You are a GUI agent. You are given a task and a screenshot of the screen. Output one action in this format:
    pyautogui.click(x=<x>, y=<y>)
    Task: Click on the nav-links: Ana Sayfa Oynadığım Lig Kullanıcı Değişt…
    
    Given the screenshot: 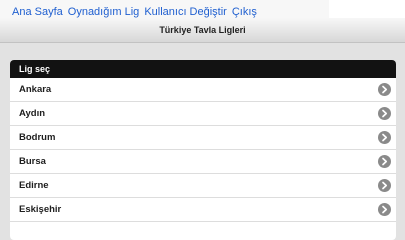 What is the action you would take?
    pyautogui.click(x=134, y=12)
    